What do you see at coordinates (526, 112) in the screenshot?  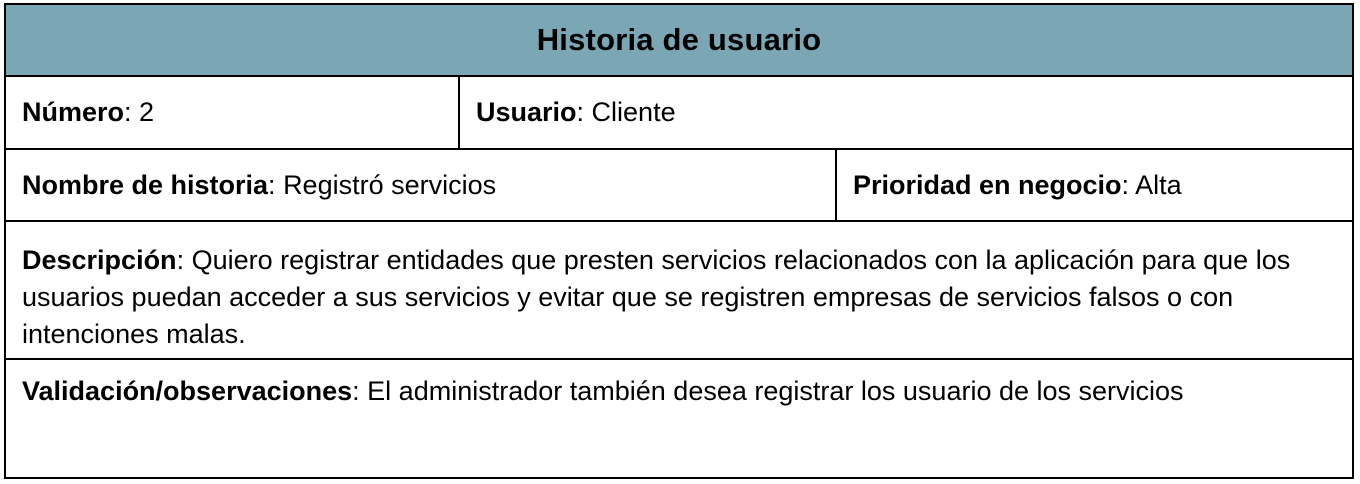 I see `usuario-label: Usuario` at bounding box center [526, 112].